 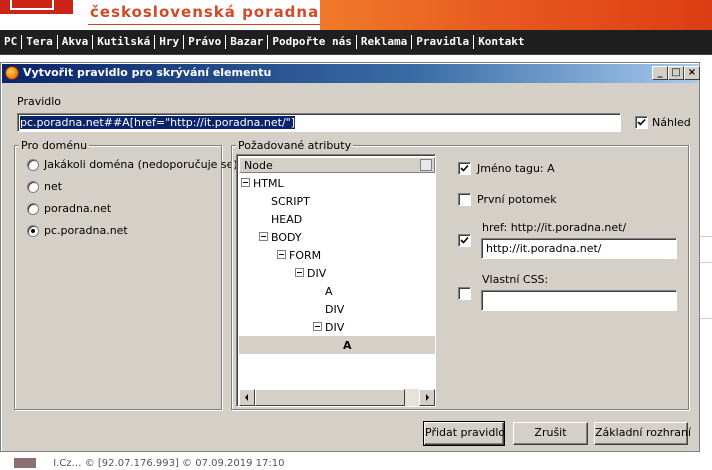 What do you see at coordinates (550, 433) in the screenshot?
I see `cancel-button: Zrušit` at bounding box center [550, 433].